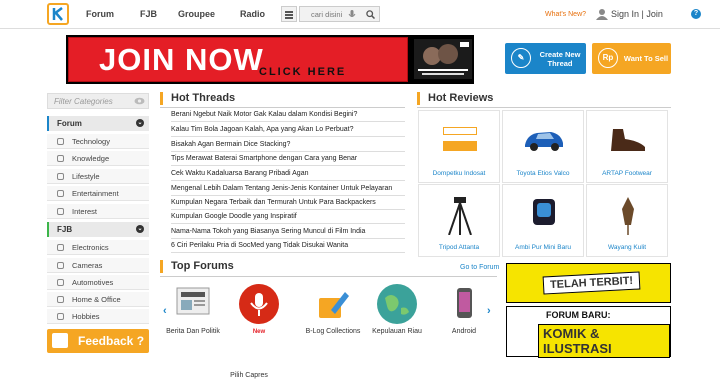  I want to click on camera-icon, so click(60, 265).